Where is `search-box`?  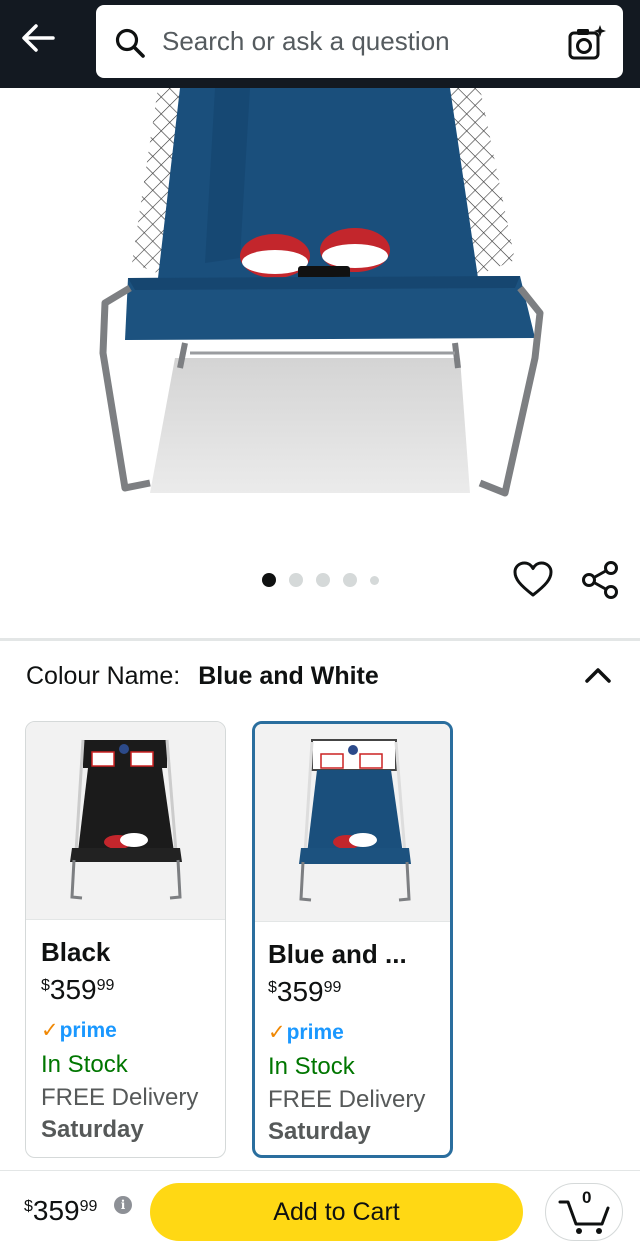 search-box is located at coordinates (359, 41).